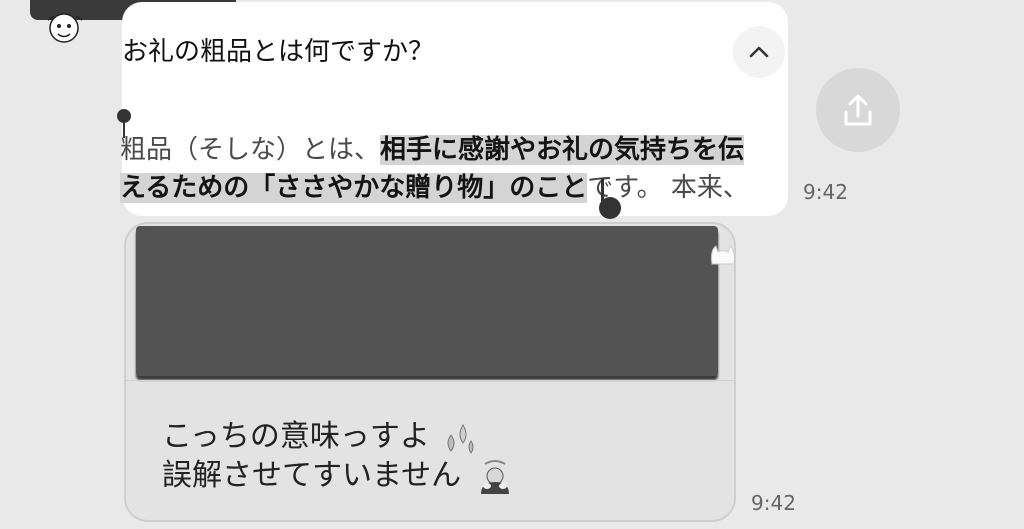 The image size is (1024, 529). I want to click on selection-start-handle, so click(124, 123).